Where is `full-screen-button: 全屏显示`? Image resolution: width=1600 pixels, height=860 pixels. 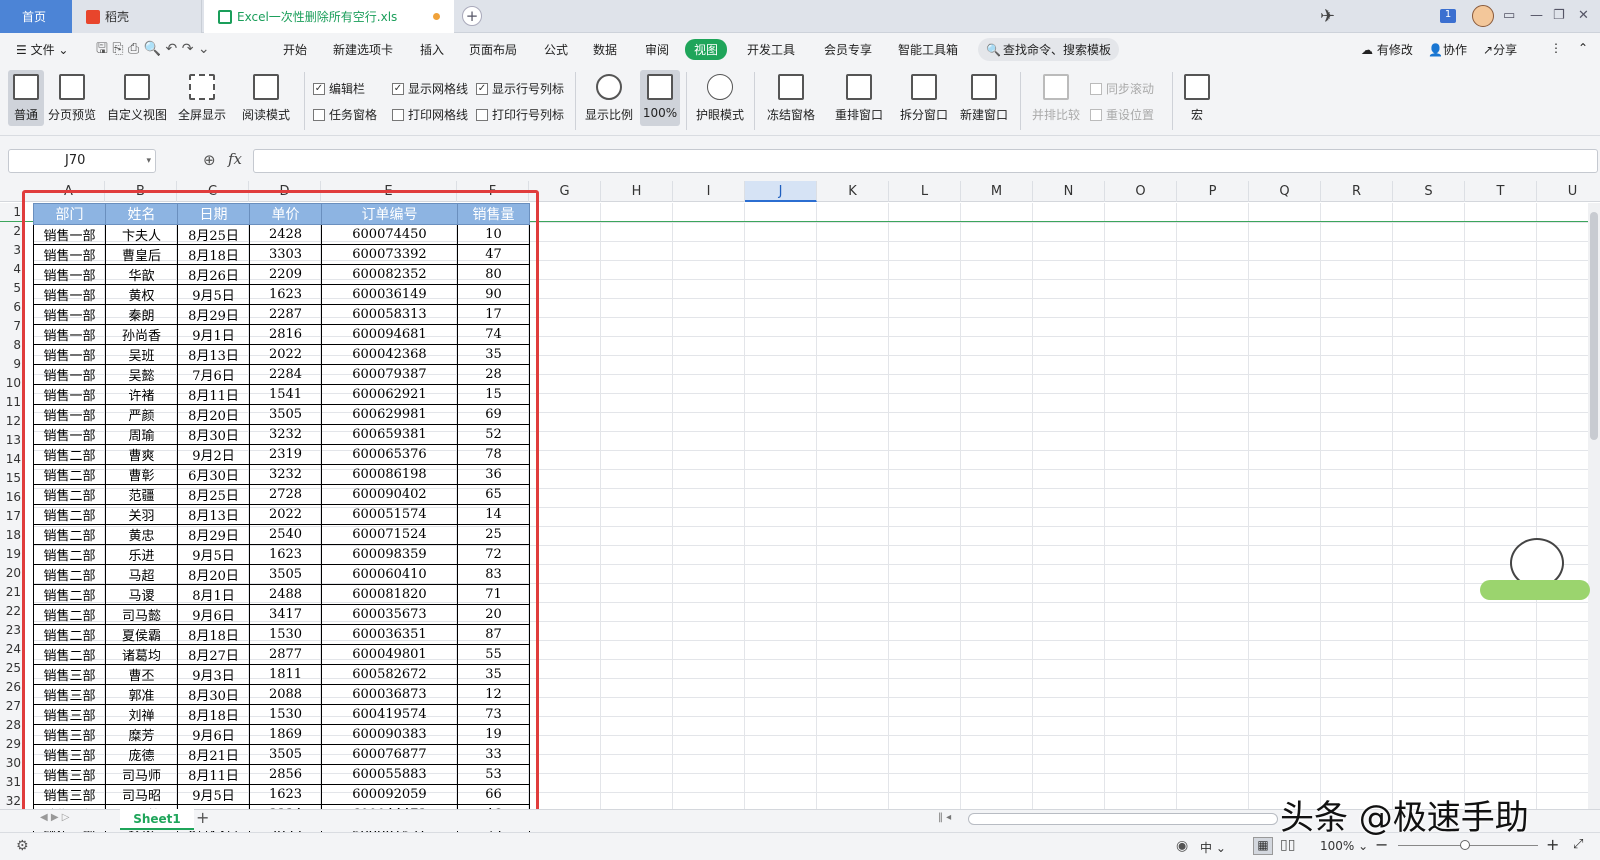
full-screen-button: 全屏显示 is located at coordinates (202, 96).